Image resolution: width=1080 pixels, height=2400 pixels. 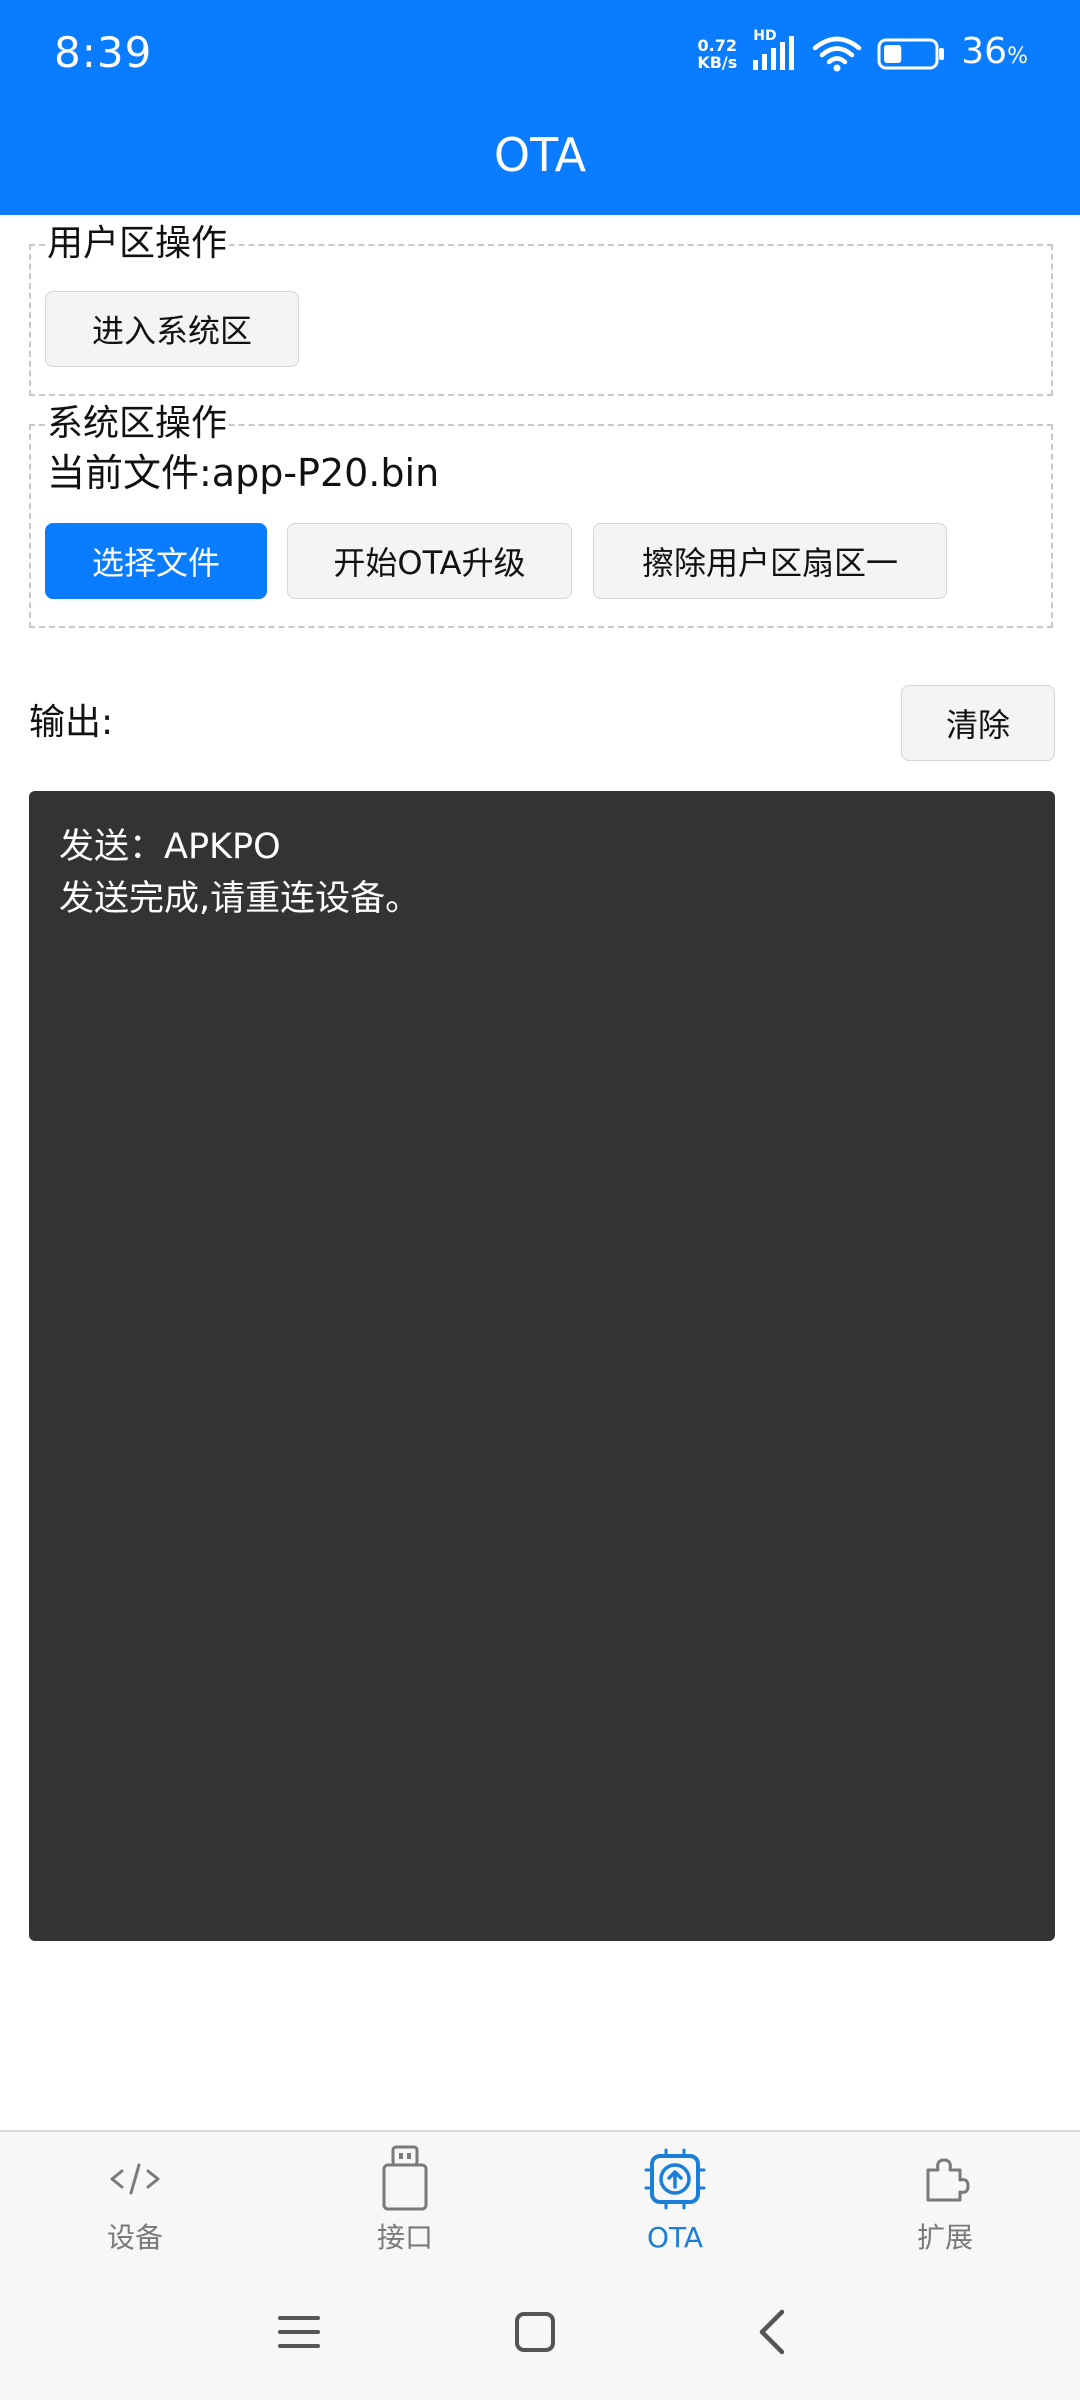 What do you see at coordinates (240, 899) in the screenshot?
I see `console-line: 发送完成,请重连设备。` at bounding box center [240, 899].